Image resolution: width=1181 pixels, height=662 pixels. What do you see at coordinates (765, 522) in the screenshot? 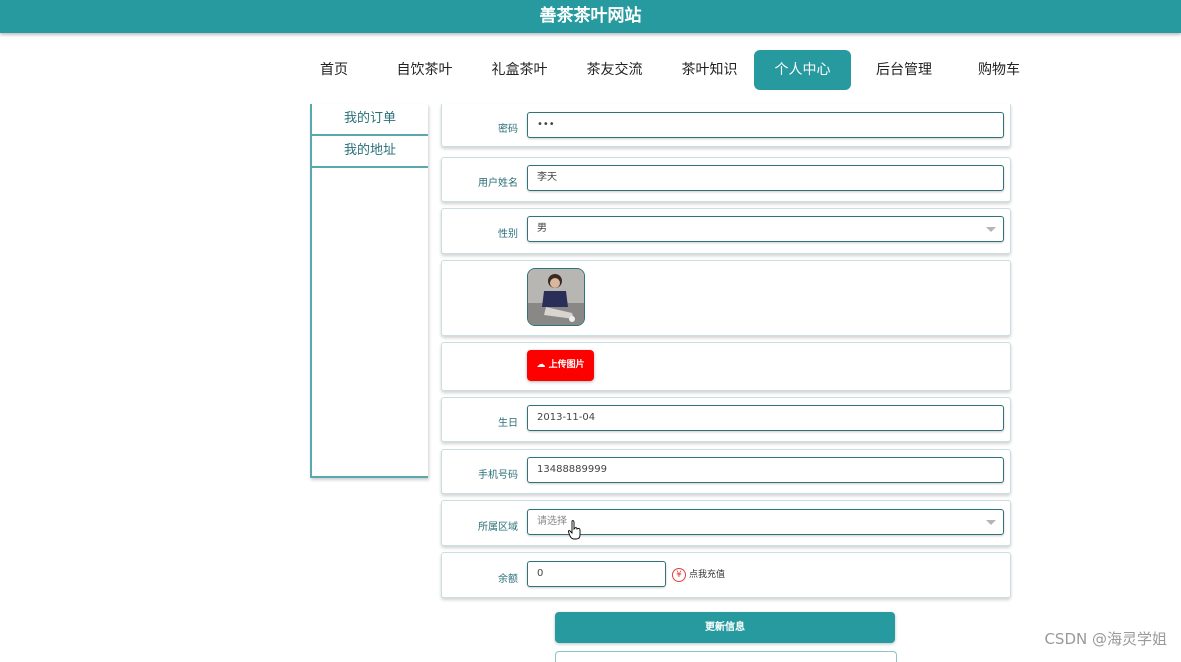
I see `region-select: 请选择` at bounding box center [765, 522].